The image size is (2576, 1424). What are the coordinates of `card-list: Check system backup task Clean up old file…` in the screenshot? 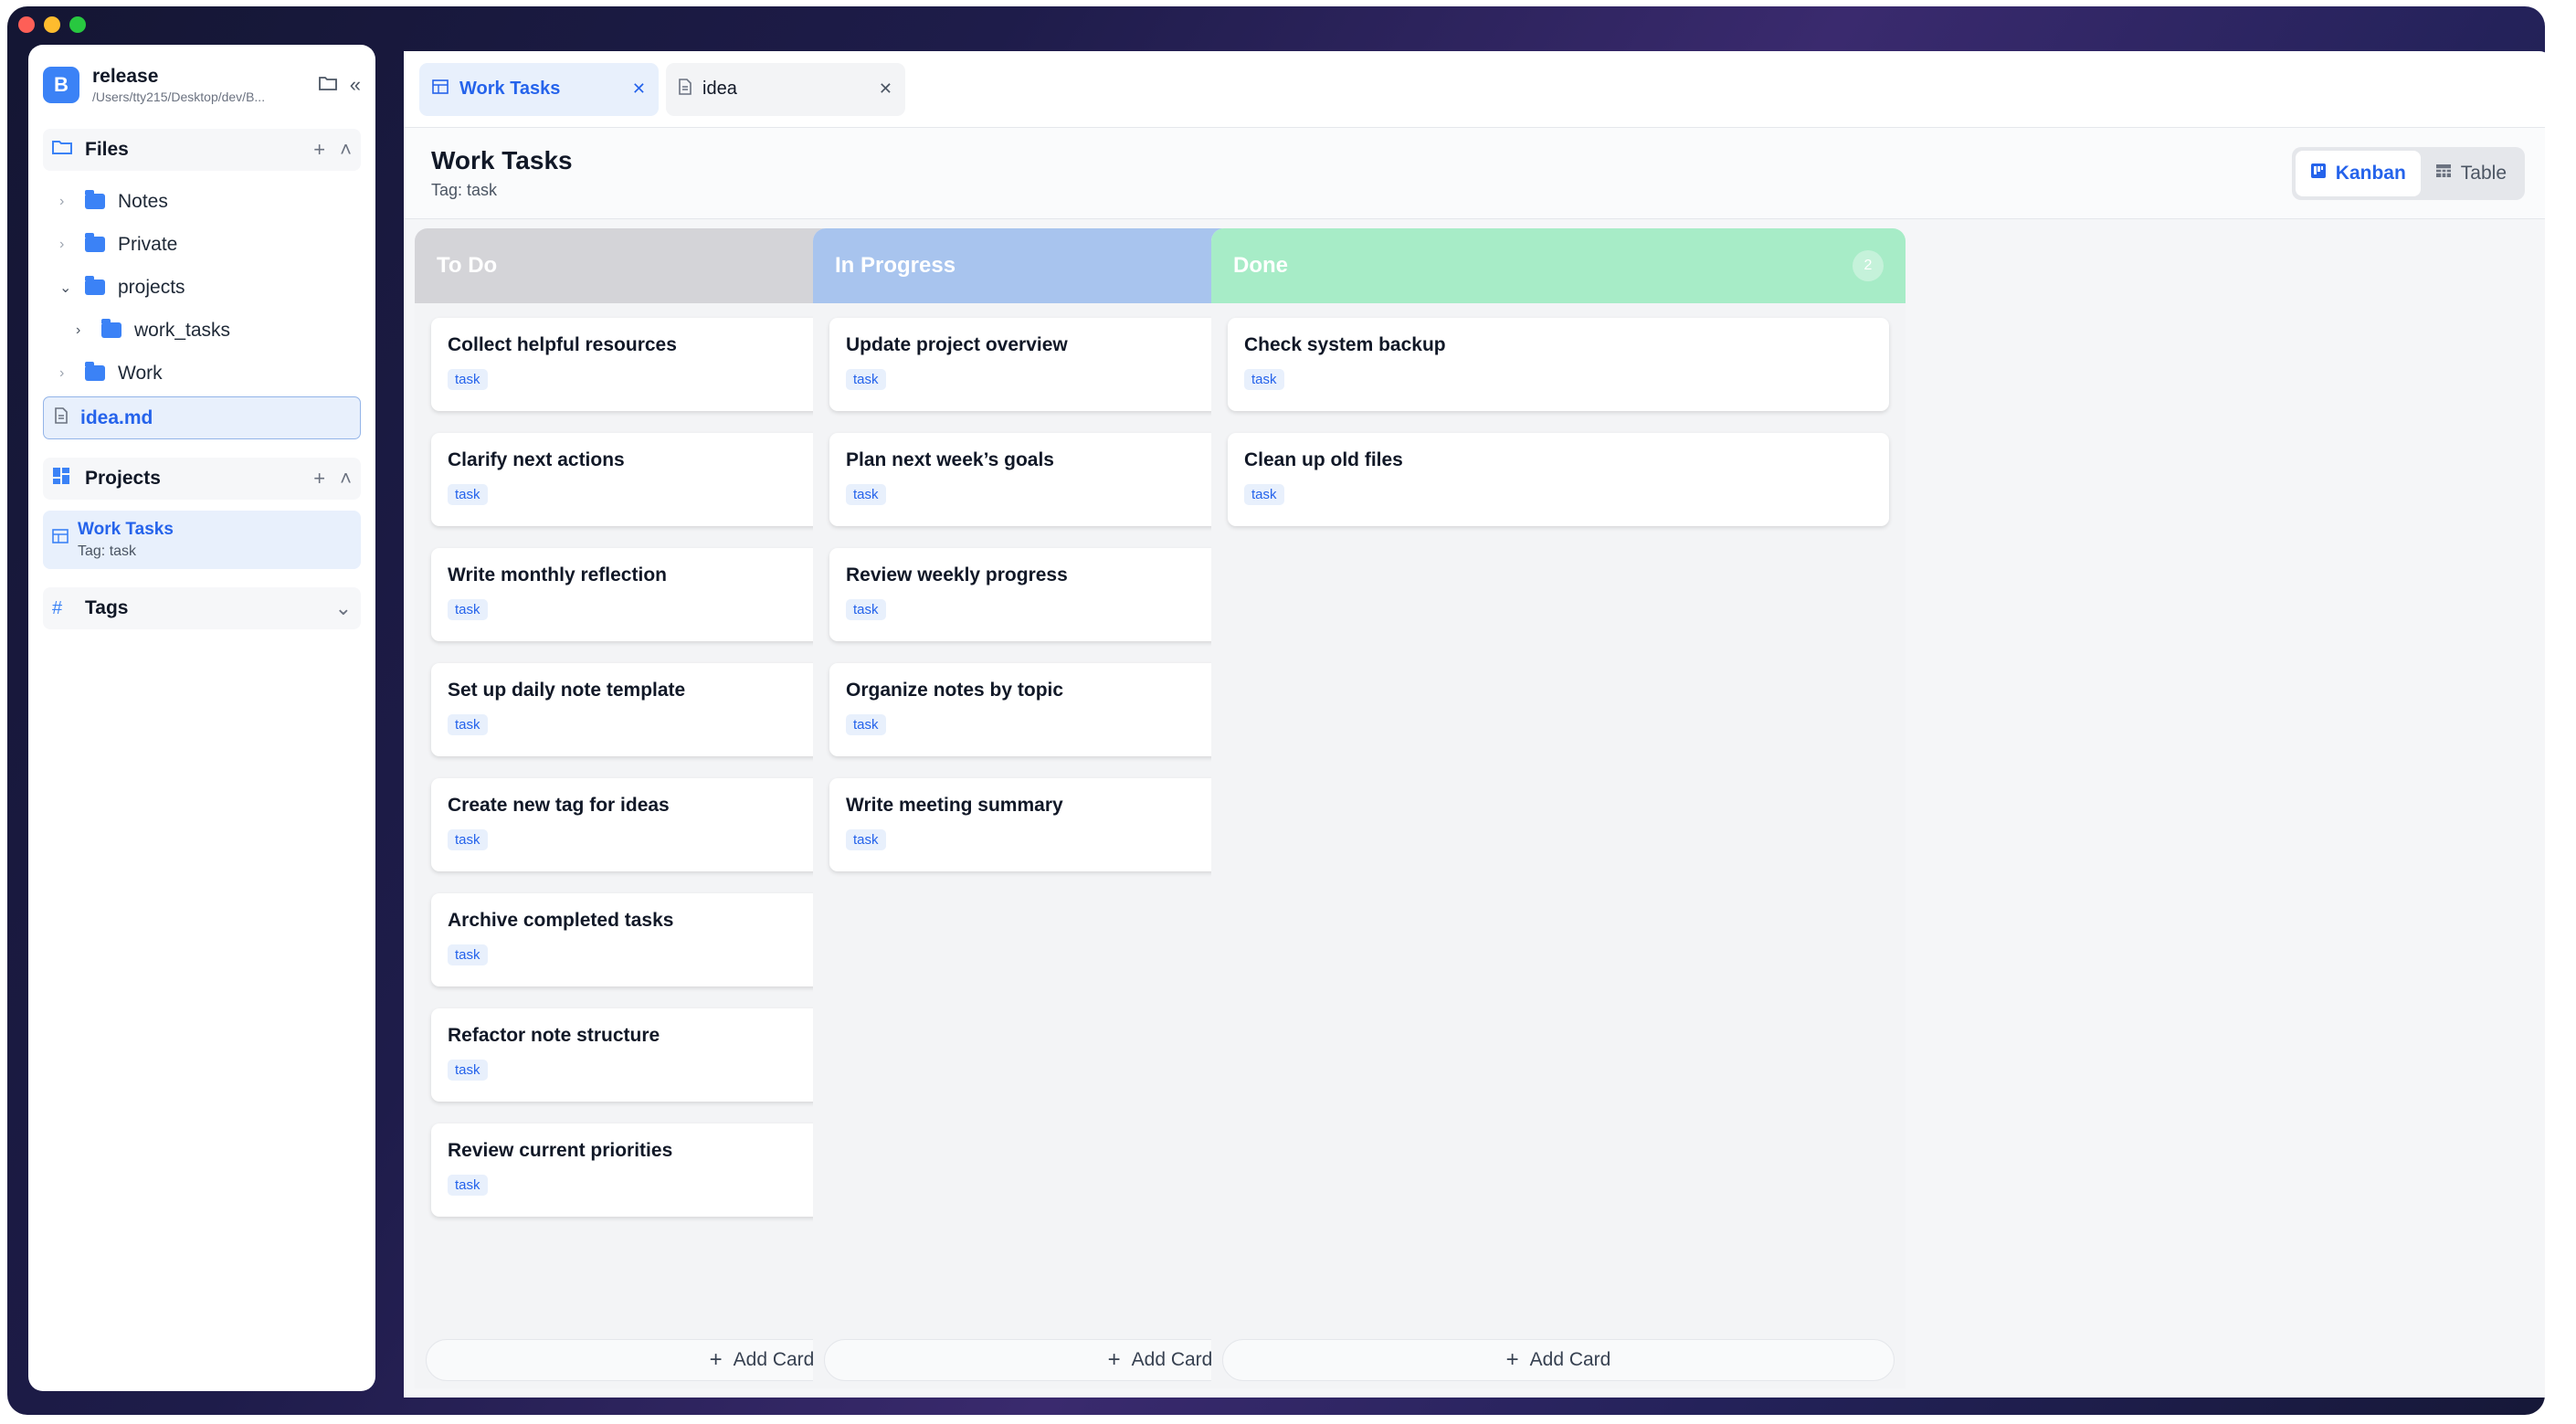 It's located at (1558, 433).